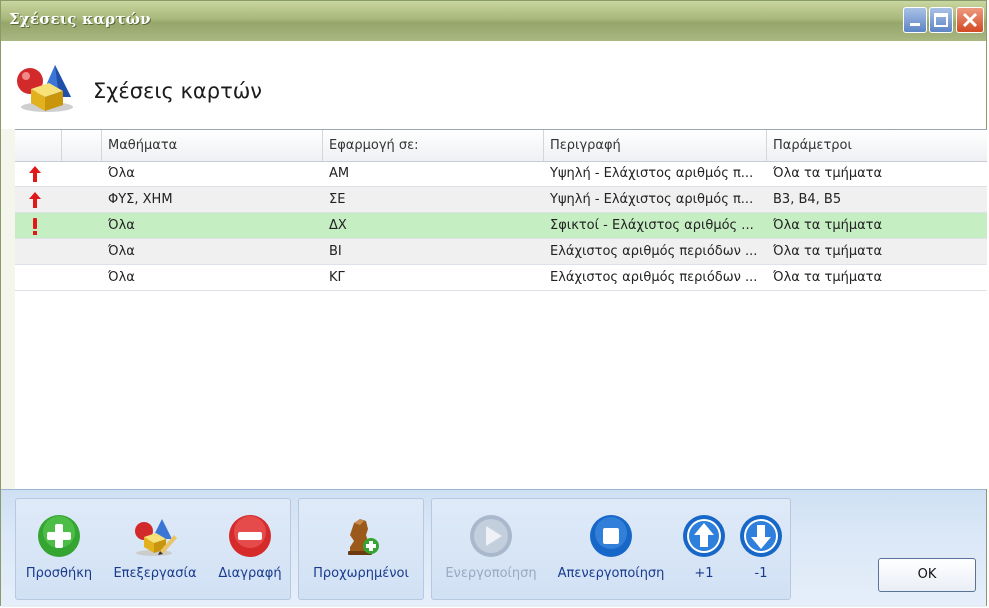 The image size is (989, 608). I want to click on close-button, so click(970, 20).